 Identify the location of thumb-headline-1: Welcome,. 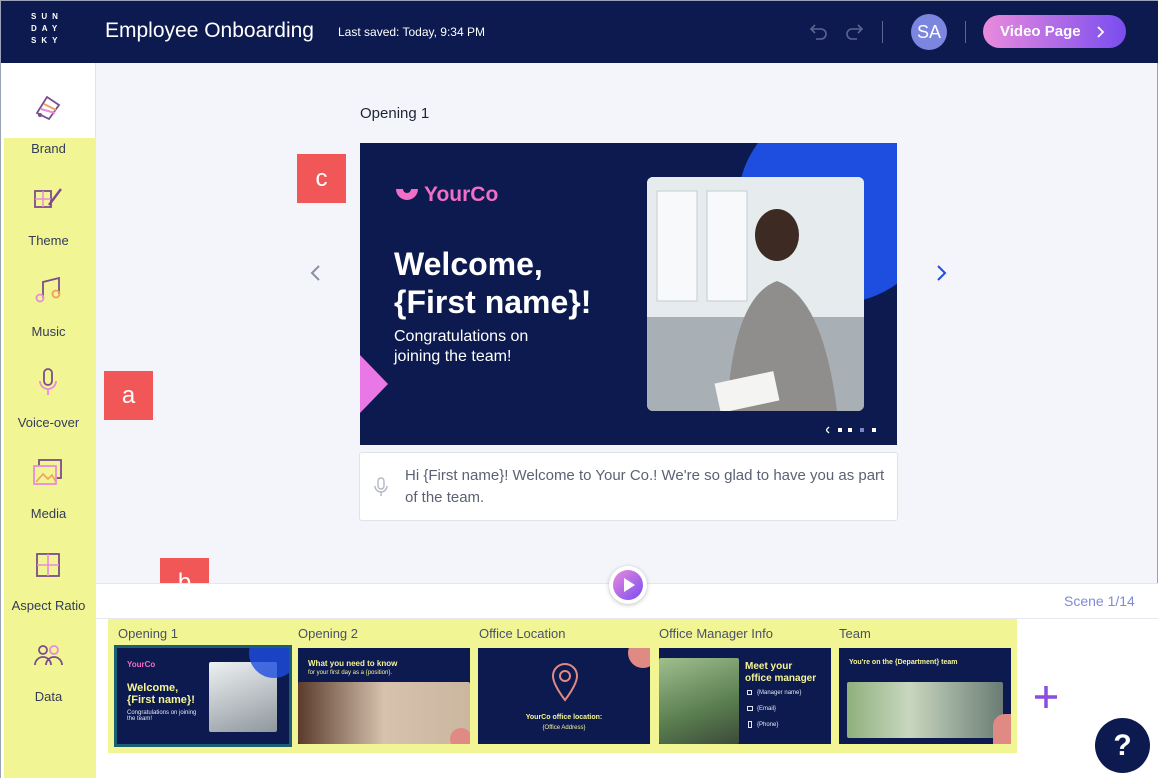
(153, 688).